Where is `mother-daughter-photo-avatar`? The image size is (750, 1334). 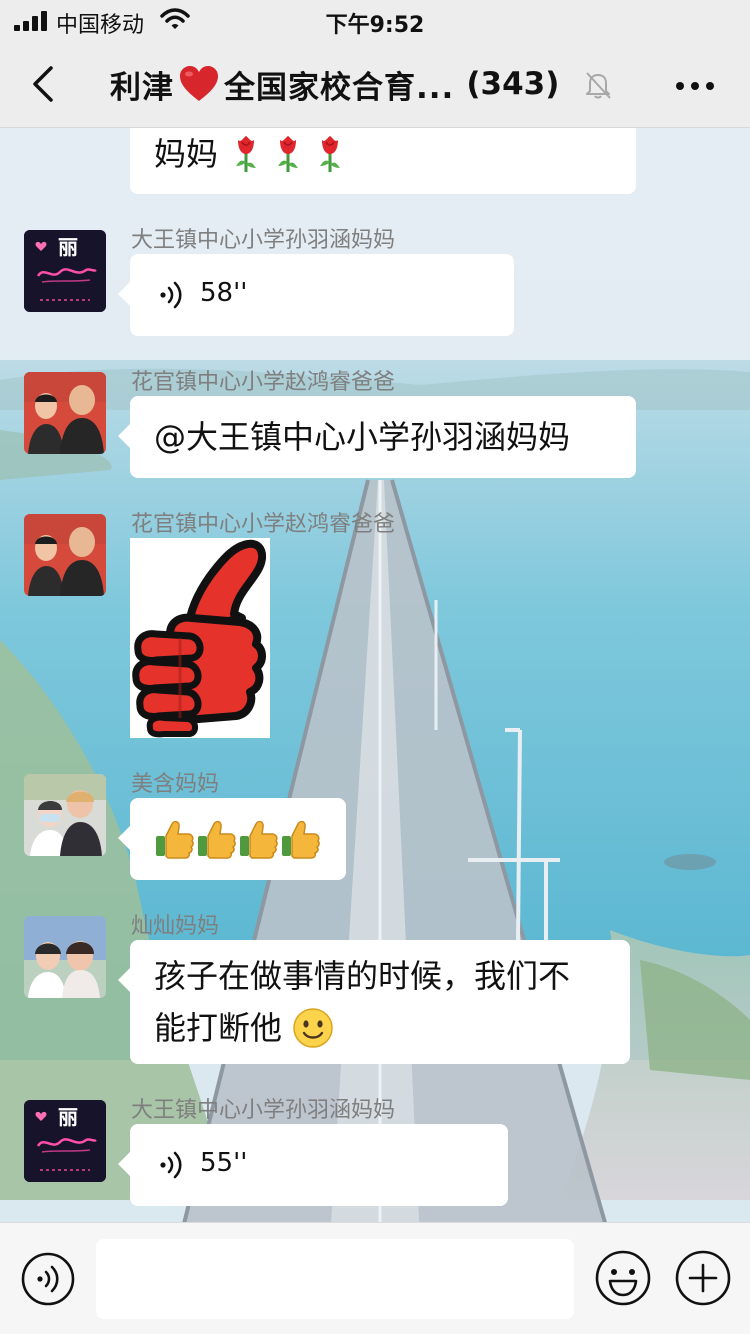
mother-daughter-photo-avatar is located at coordinates (65, 957).